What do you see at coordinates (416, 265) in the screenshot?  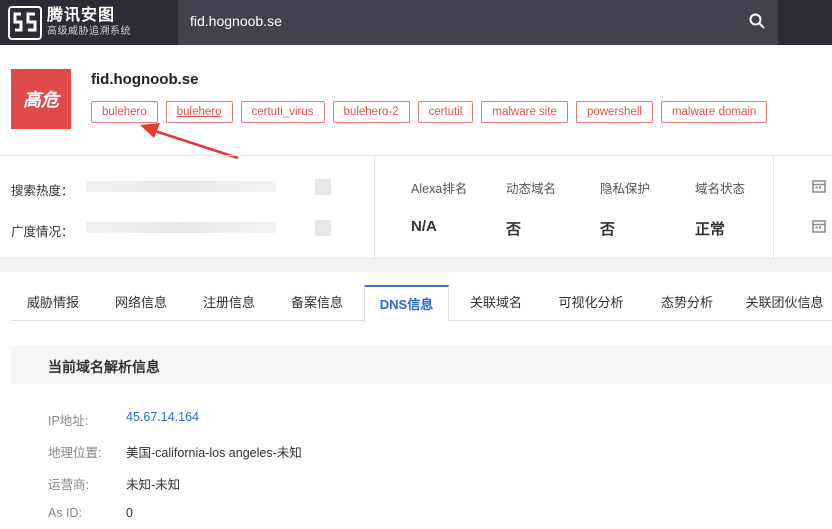 I see `section-separator` at bounding box center [416, 265].